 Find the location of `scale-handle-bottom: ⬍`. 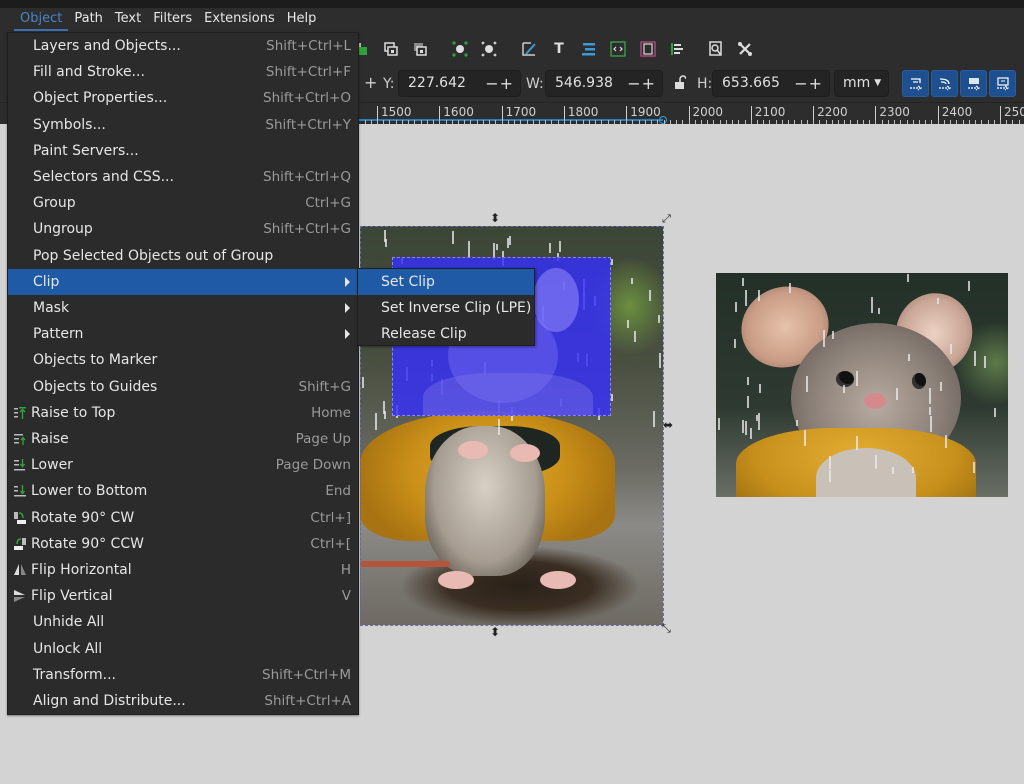

scale-handle-bottom: ⬍ is located at coordinates (495, 632).